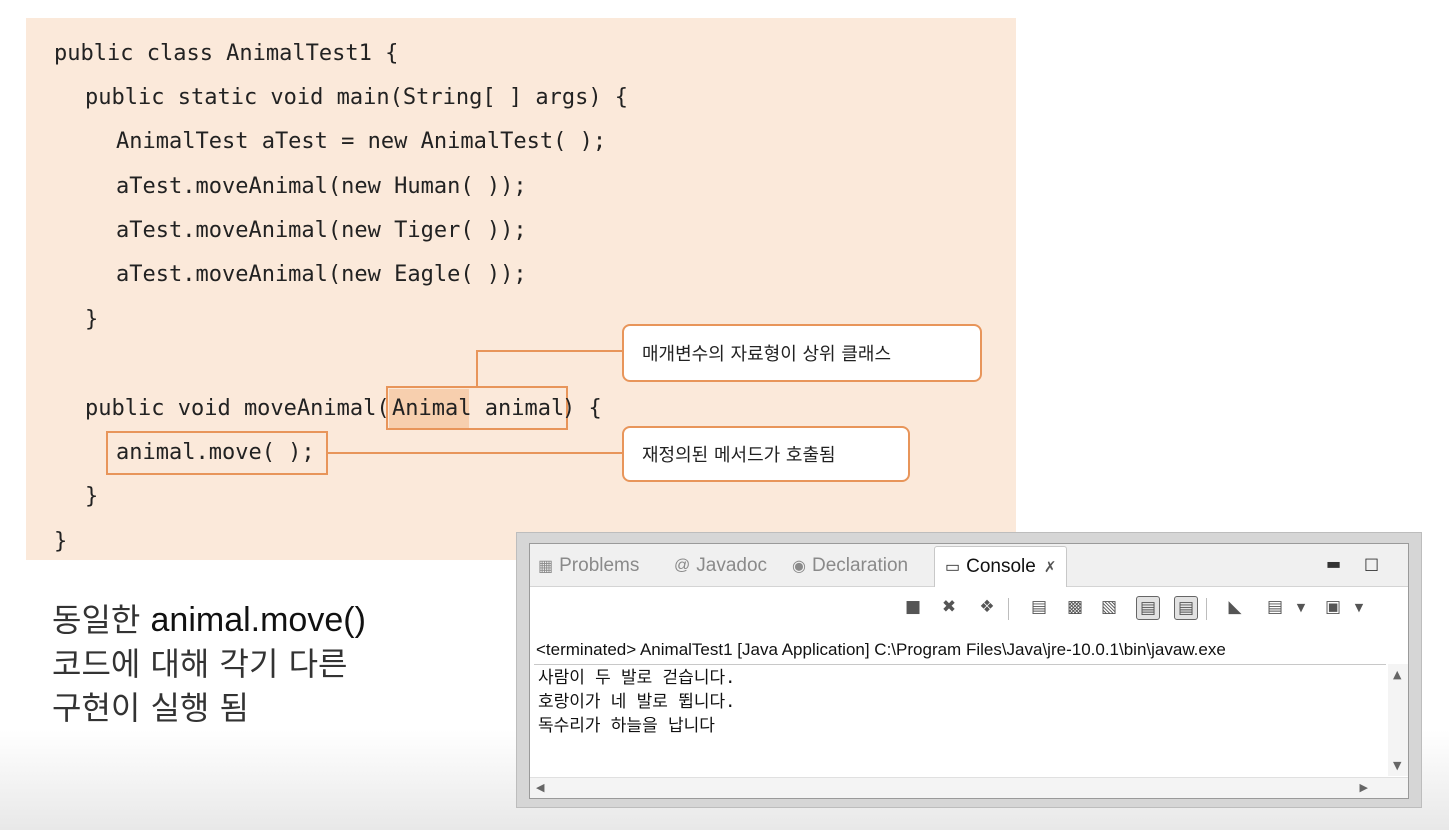  I want to click on explanation-code: animal.move(), so click(258, 620).